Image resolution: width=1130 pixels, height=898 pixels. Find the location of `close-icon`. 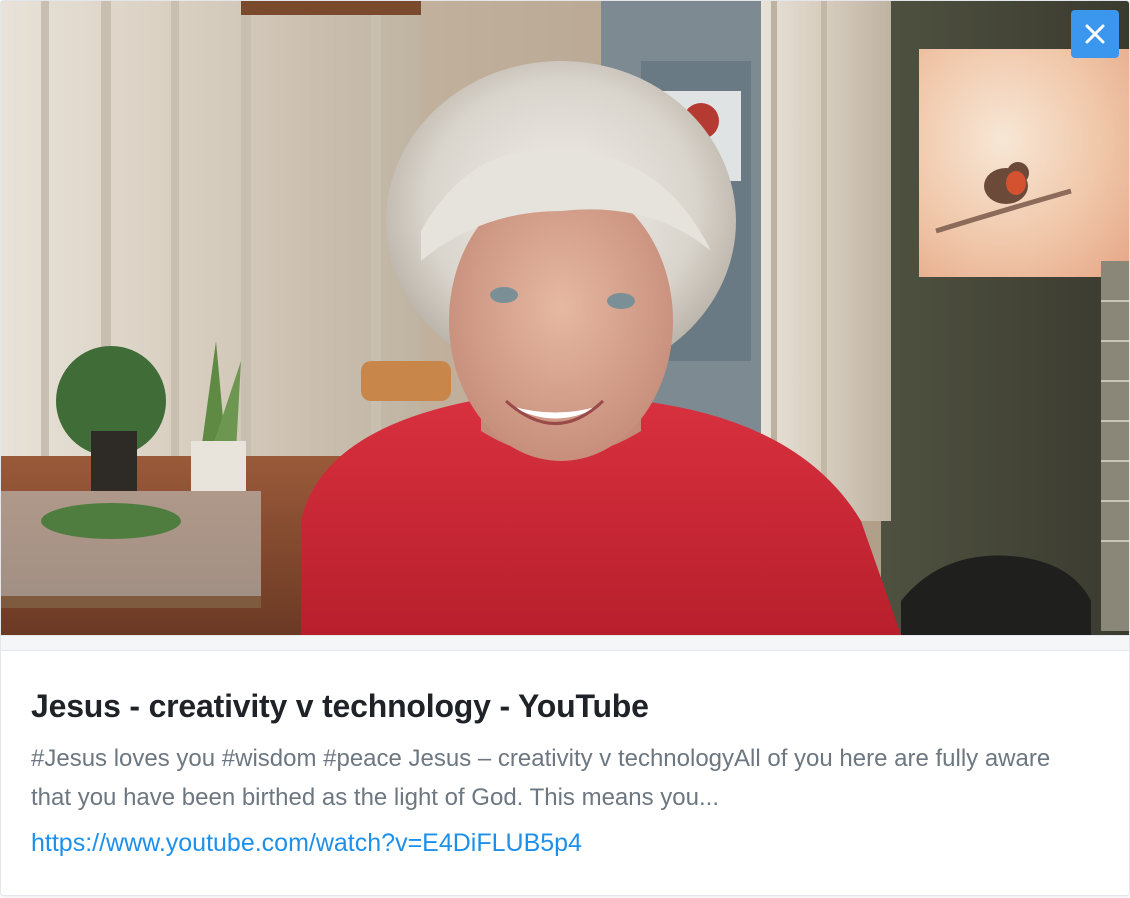

close-icon is located at coordinates (1095, 34).